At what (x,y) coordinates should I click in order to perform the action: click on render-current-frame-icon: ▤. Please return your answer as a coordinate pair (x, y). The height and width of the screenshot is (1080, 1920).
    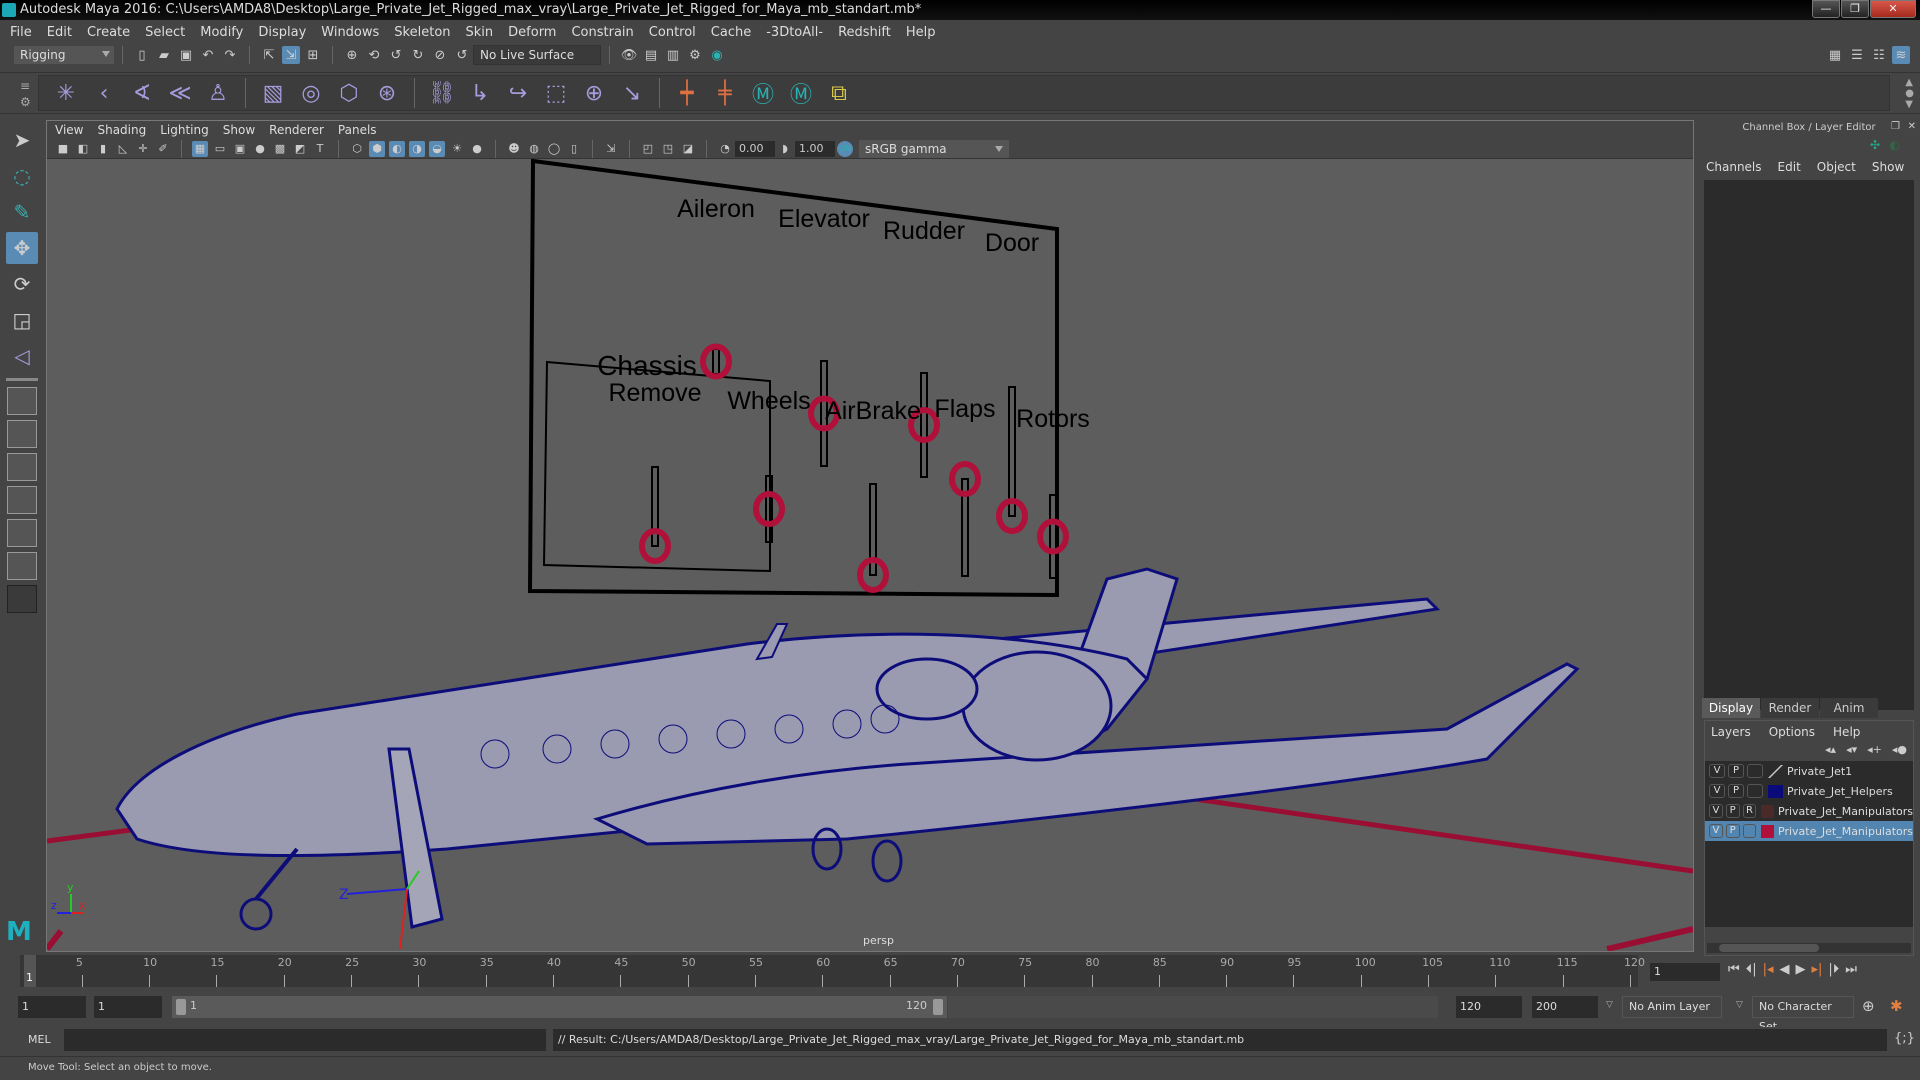
    Looking at the image, I should click on (651, 55).